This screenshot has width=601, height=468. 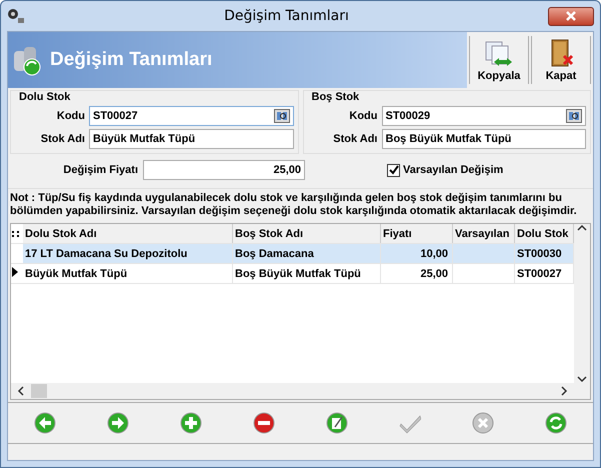 What do you see at coordinates (100, 170) in the screenshot?
I see `price-label: Değişim Fiyatı` at bounding box center [100, 170].